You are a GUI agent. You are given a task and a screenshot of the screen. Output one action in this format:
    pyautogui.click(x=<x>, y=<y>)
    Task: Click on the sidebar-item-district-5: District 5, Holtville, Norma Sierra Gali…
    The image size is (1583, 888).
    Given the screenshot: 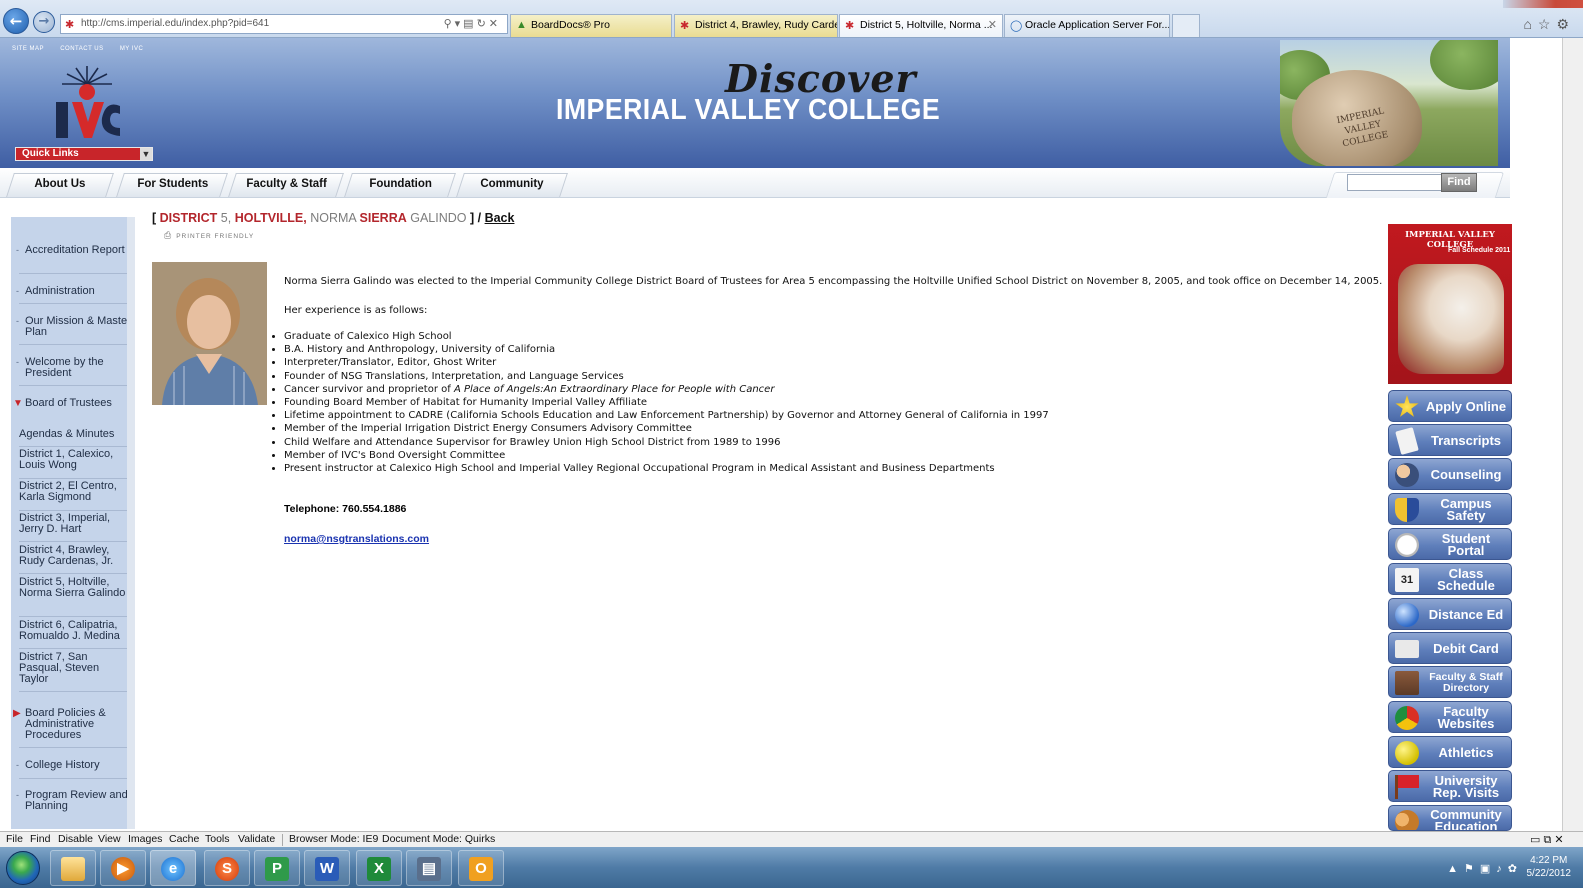 What is the action you would take?
    pyautogui.click(x=73, y=588)
    